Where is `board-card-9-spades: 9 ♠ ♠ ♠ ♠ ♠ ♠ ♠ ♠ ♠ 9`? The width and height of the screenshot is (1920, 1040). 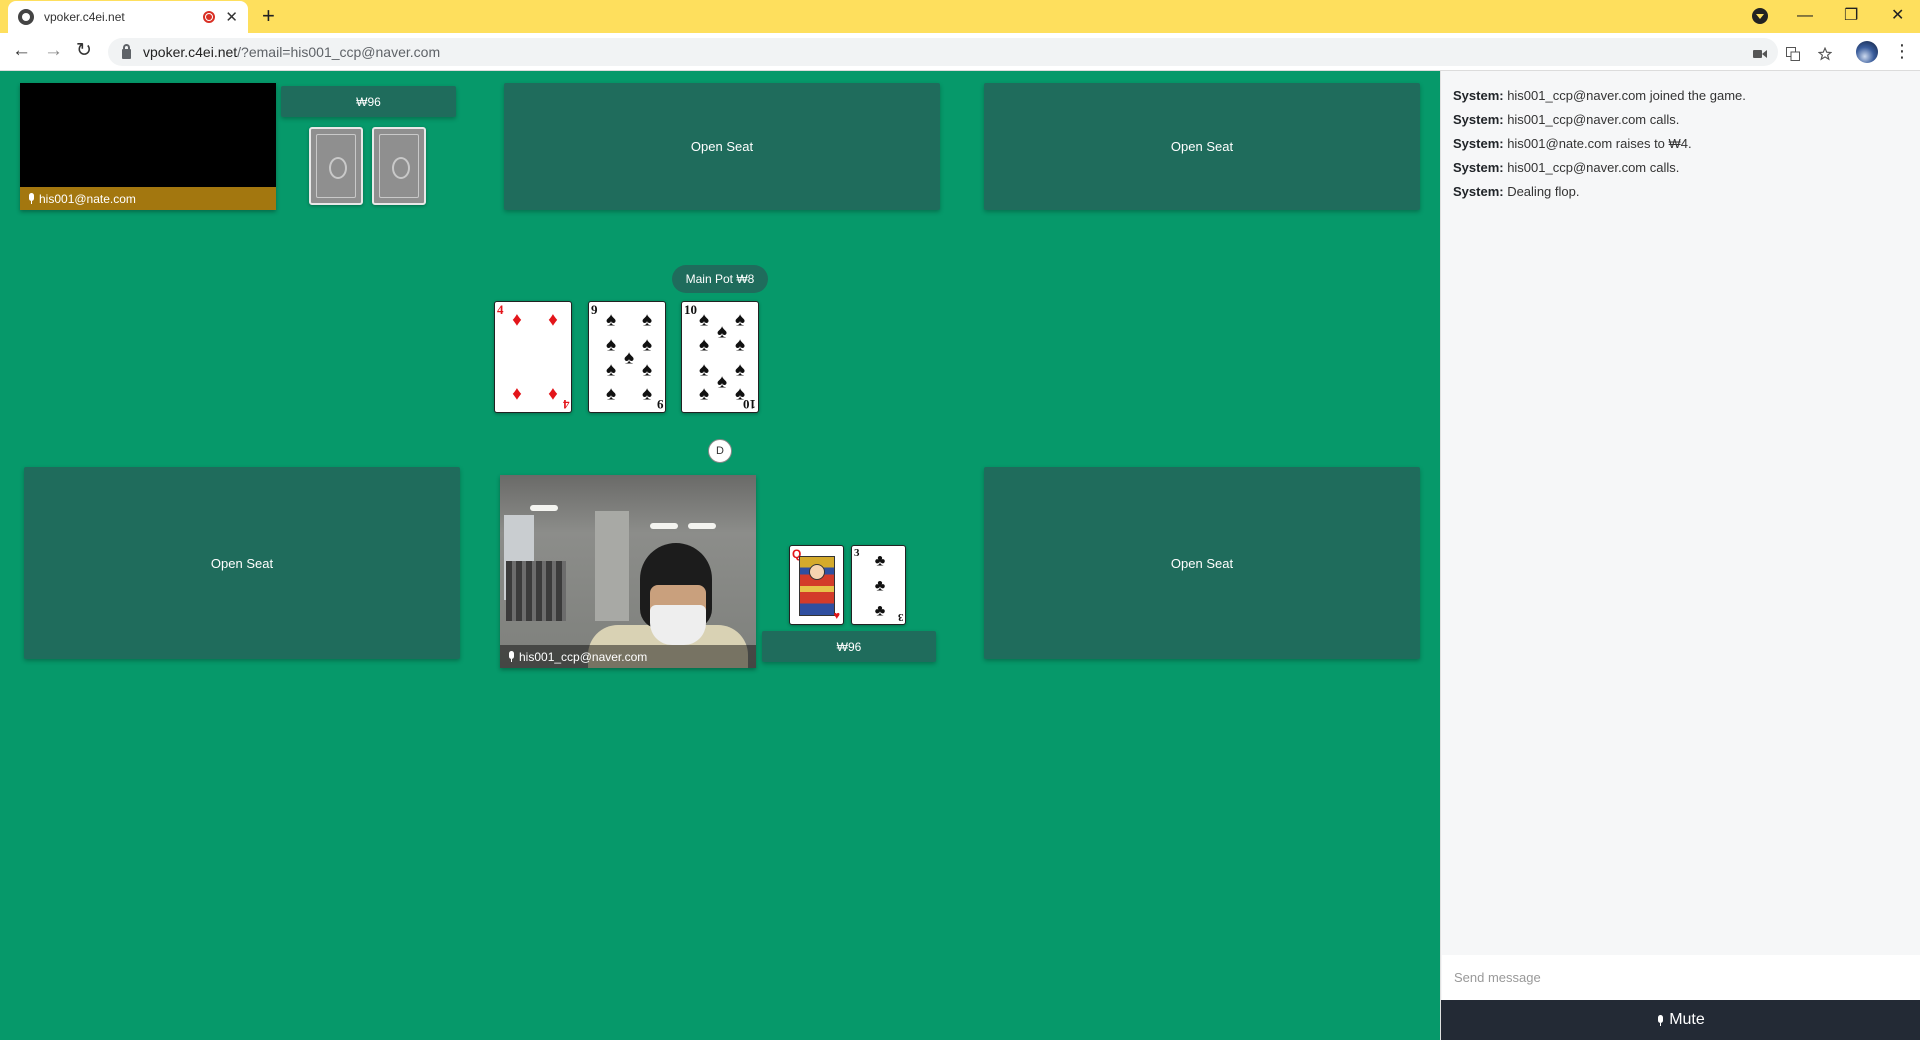
board-card-9-spades: 9 ♠ ♠ ♠ ♠ ♠ ♠ ♠ ♠ ♠ 9 is located at coordinates (627, 357).